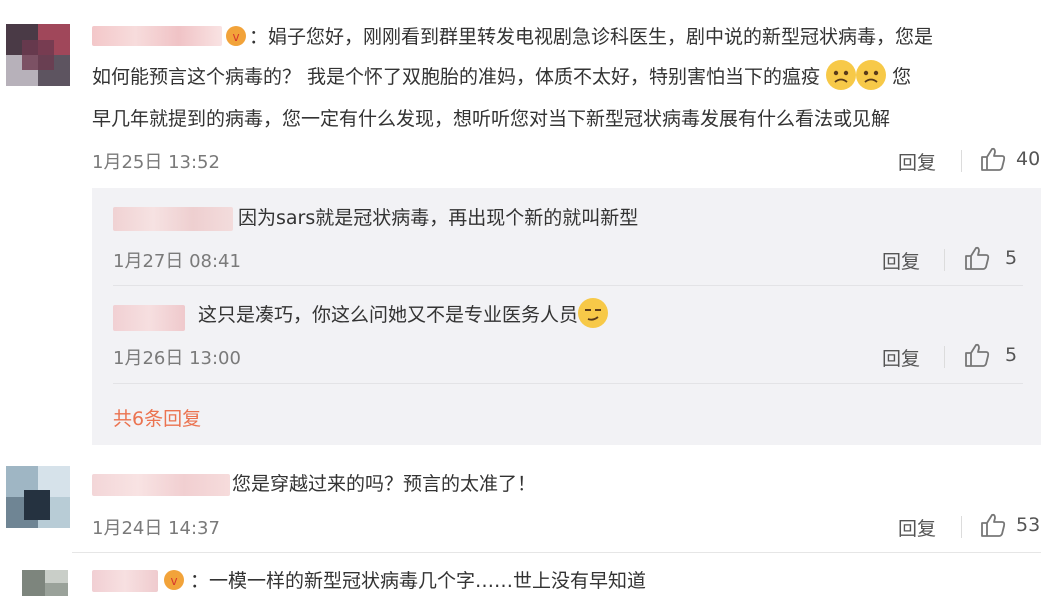  Describe the element at coordinates (156, 528) in the screenshot. I see `comment-time: 1月24日 14:37` at that location.